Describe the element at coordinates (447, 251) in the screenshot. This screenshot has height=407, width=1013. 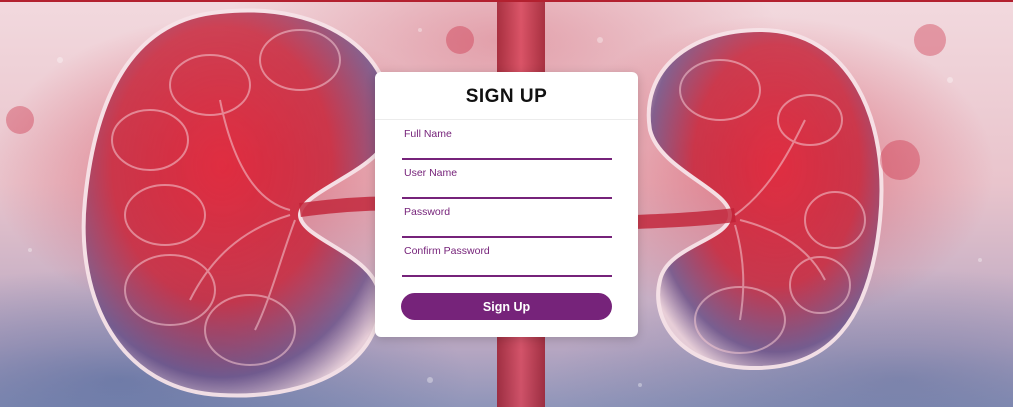
I see `confirm-password-label: Confirm Password` at that location.